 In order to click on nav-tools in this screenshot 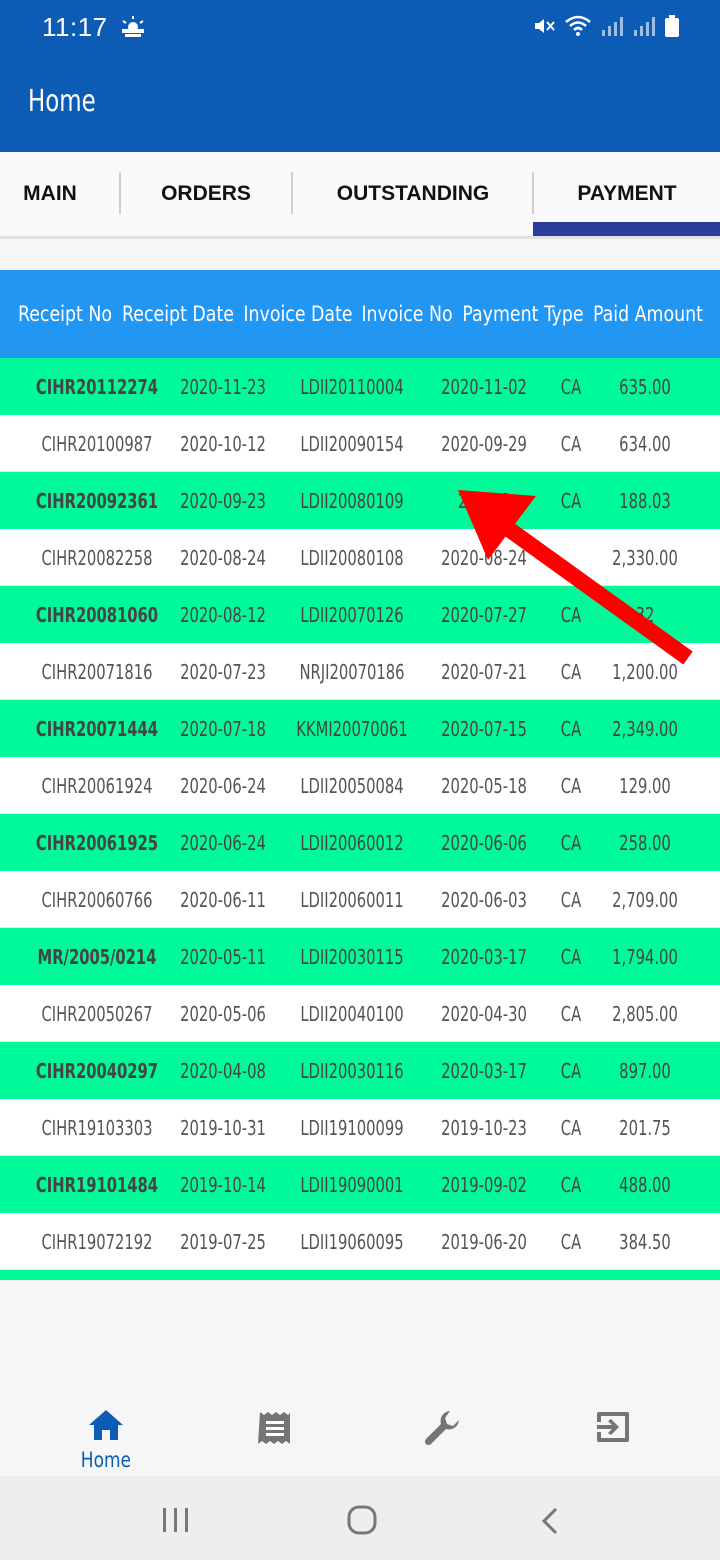, I will do `click(443, 1430)`.